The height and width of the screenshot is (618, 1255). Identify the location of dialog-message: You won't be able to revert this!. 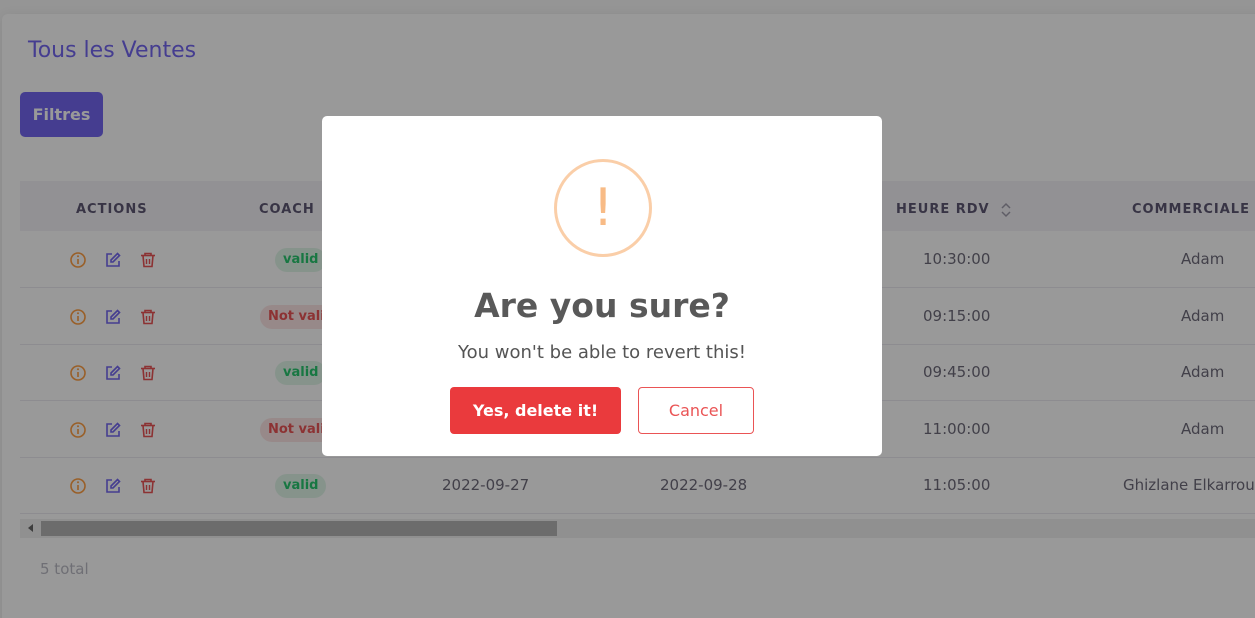
(602, 352).